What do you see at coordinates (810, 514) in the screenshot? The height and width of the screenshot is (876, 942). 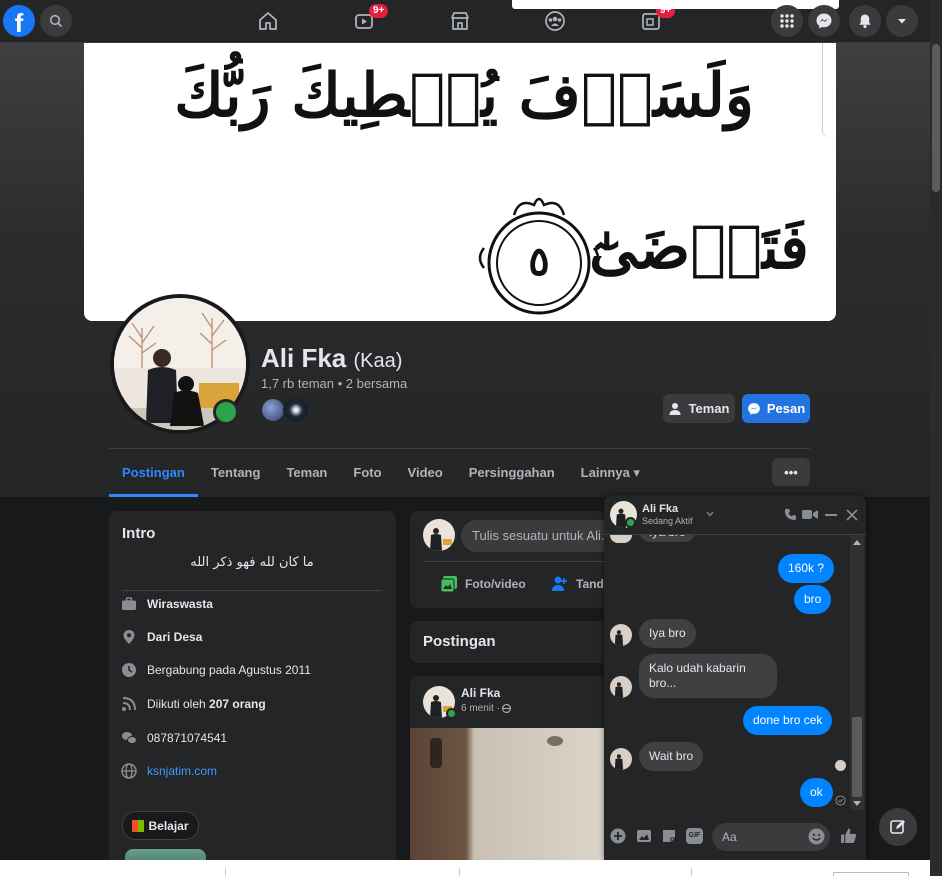 I see `video-call-icon` at bounding box center [810, 514].